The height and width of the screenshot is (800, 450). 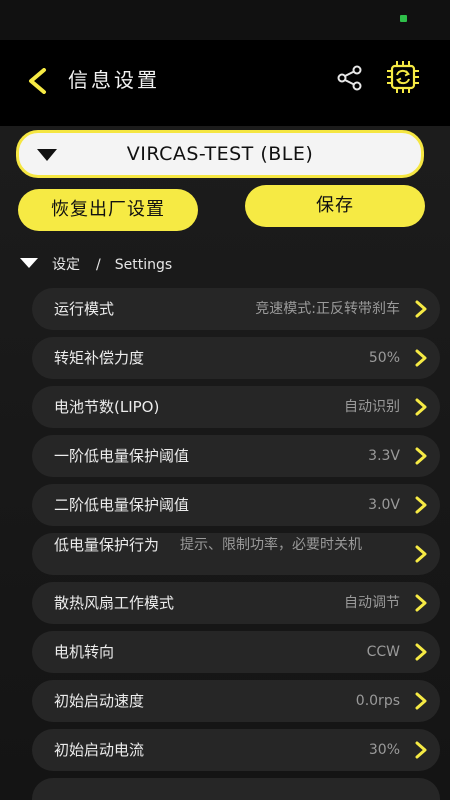 I want to click on setting-value: 自动识别, so click(x=372, y=407).